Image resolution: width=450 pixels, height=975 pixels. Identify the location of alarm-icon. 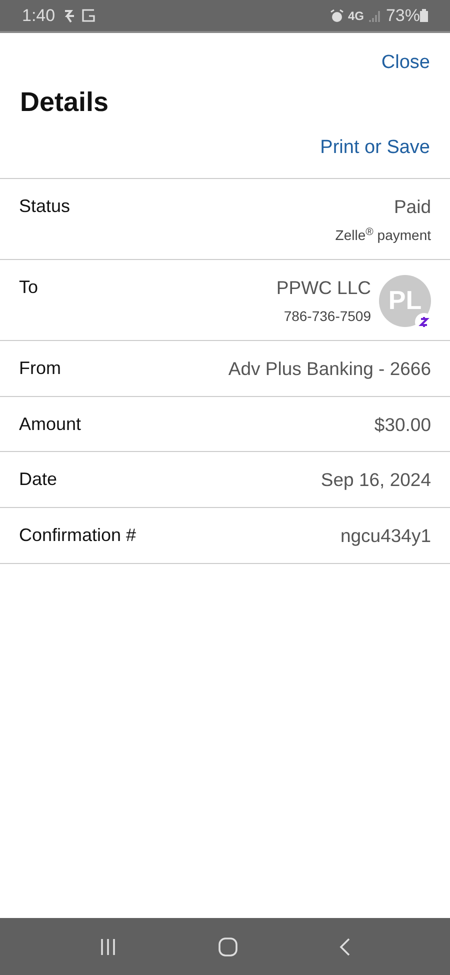
(337, 15).